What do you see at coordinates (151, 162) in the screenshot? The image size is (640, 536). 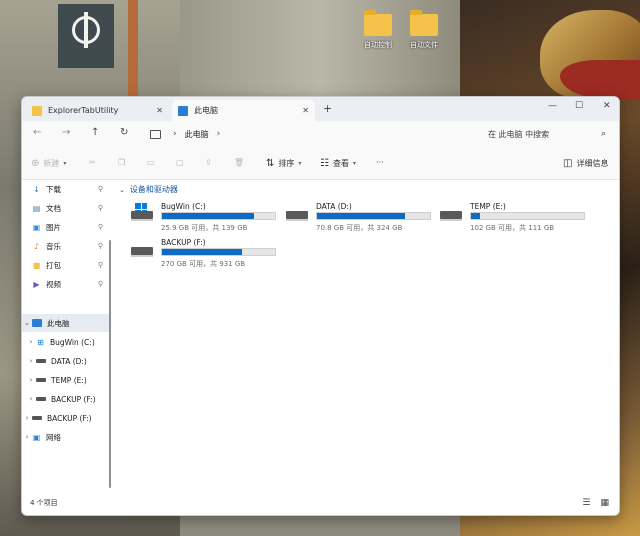 I see `paste-icon: ▭` at bounding box center [151, 162].